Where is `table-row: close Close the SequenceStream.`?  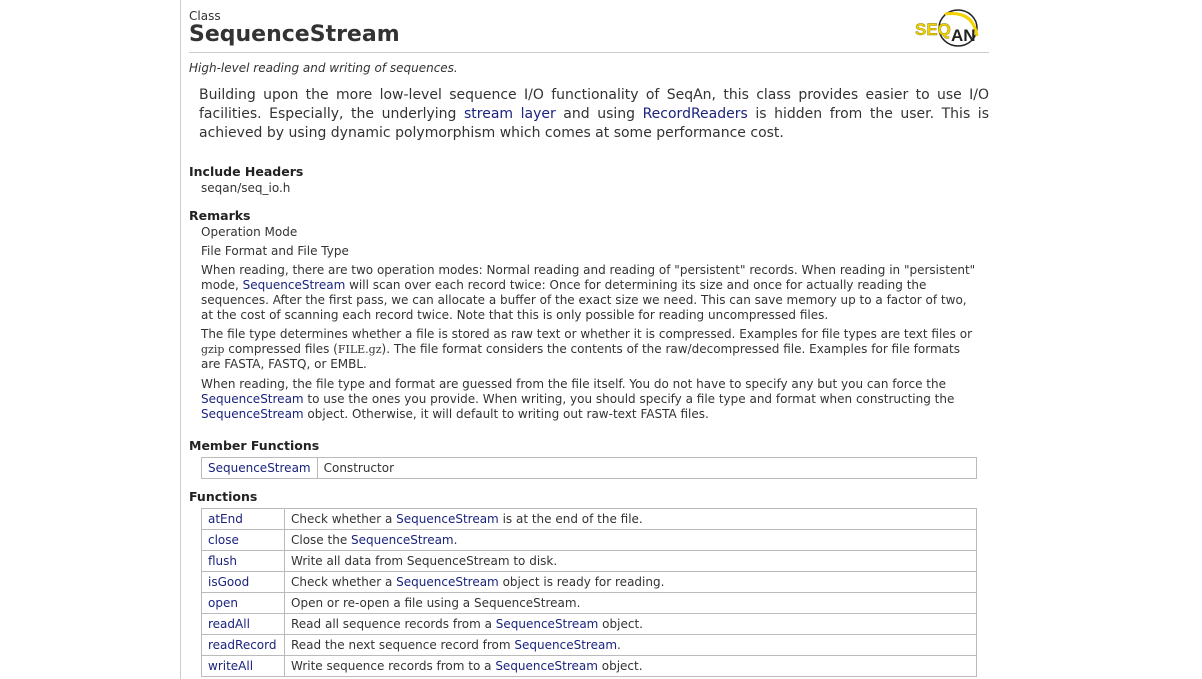
table-row: close Close the SequenceStream. is located at coordinates (589, 540).